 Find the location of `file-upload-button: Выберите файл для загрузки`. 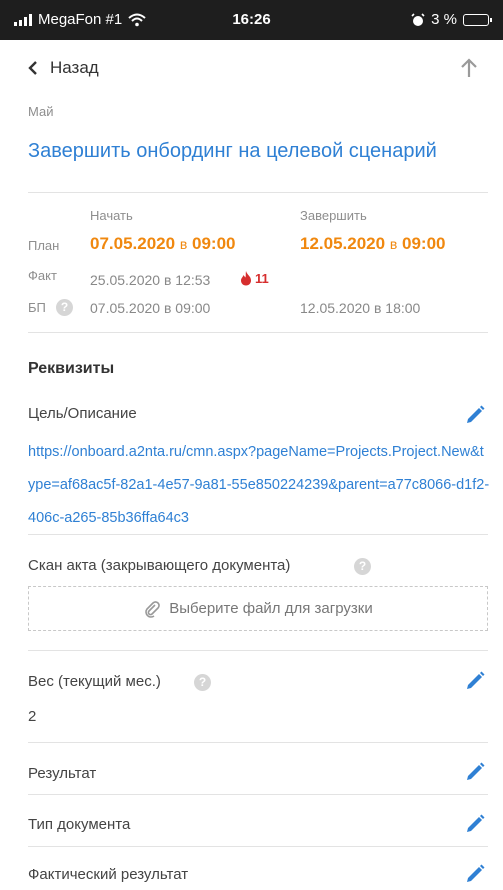

file-upload-button: Выберите файл для загрузки is located at coordinates (258, 608).